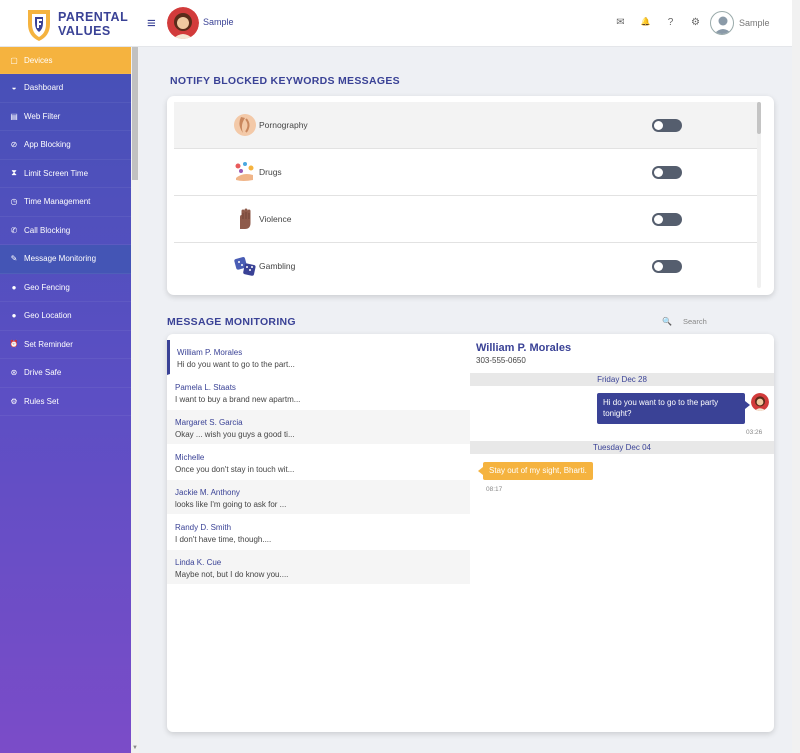 The image size is (800, 753). What do you see at coordinates (667, 321) in the screenshot?
I see `search-icon: 🔍` at bounding box center [667, 321].